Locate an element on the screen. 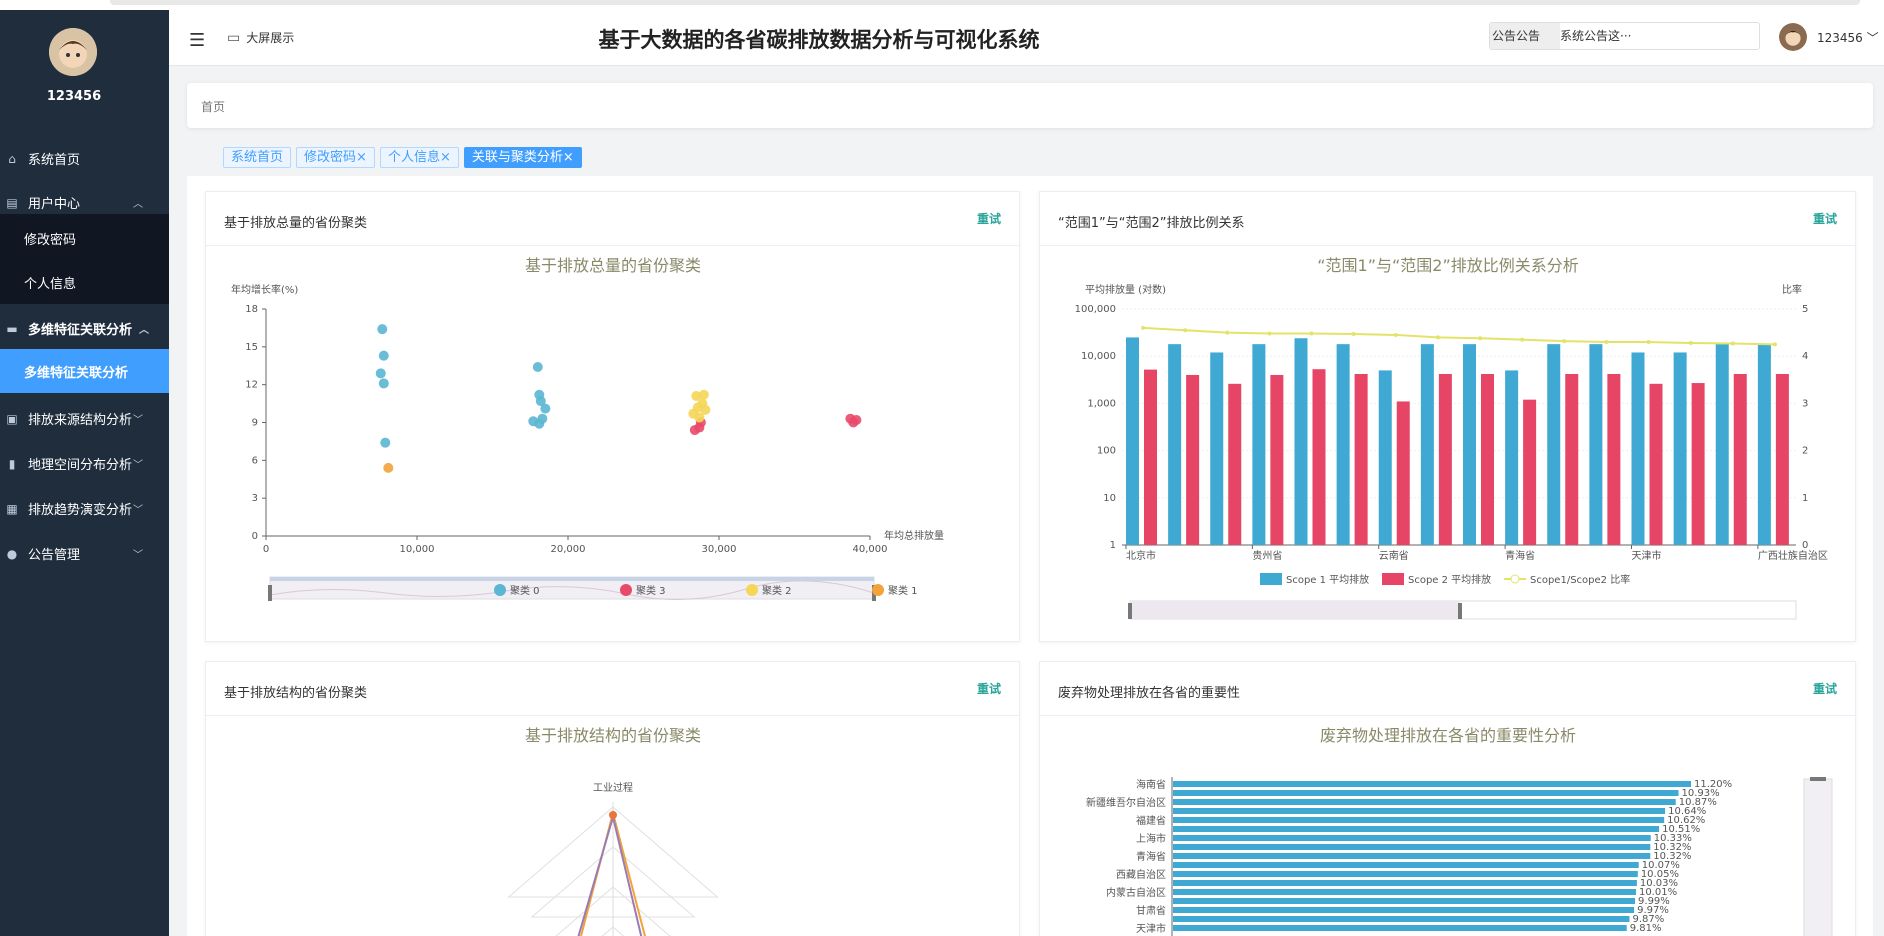 This screenshot has height=936, width=1884. panel-header: “范围1”与“范围2”排放比例关系 重试 is located at coordinates (1447, 219).